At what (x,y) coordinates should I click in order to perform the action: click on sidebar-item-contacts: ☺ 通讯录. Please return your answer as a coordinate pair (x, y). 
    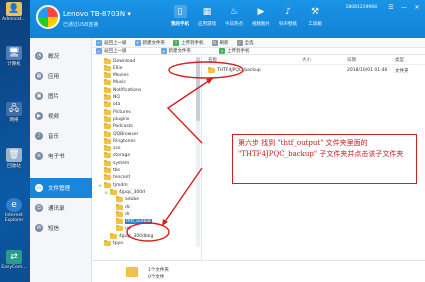
    Looking at the image, I should click on (61, 208).